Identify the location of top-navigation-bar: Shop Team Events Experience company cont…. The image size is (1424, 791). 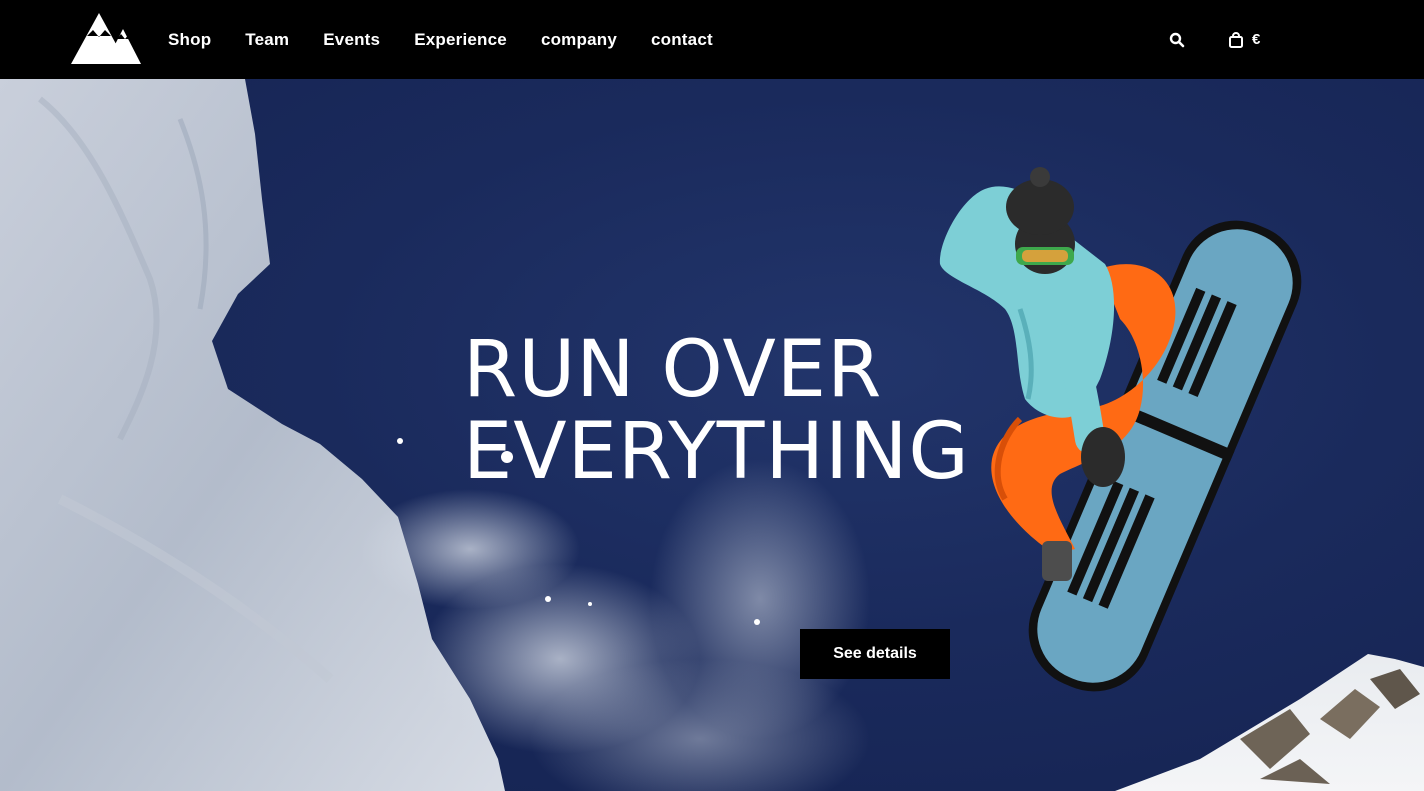
(712, 39).